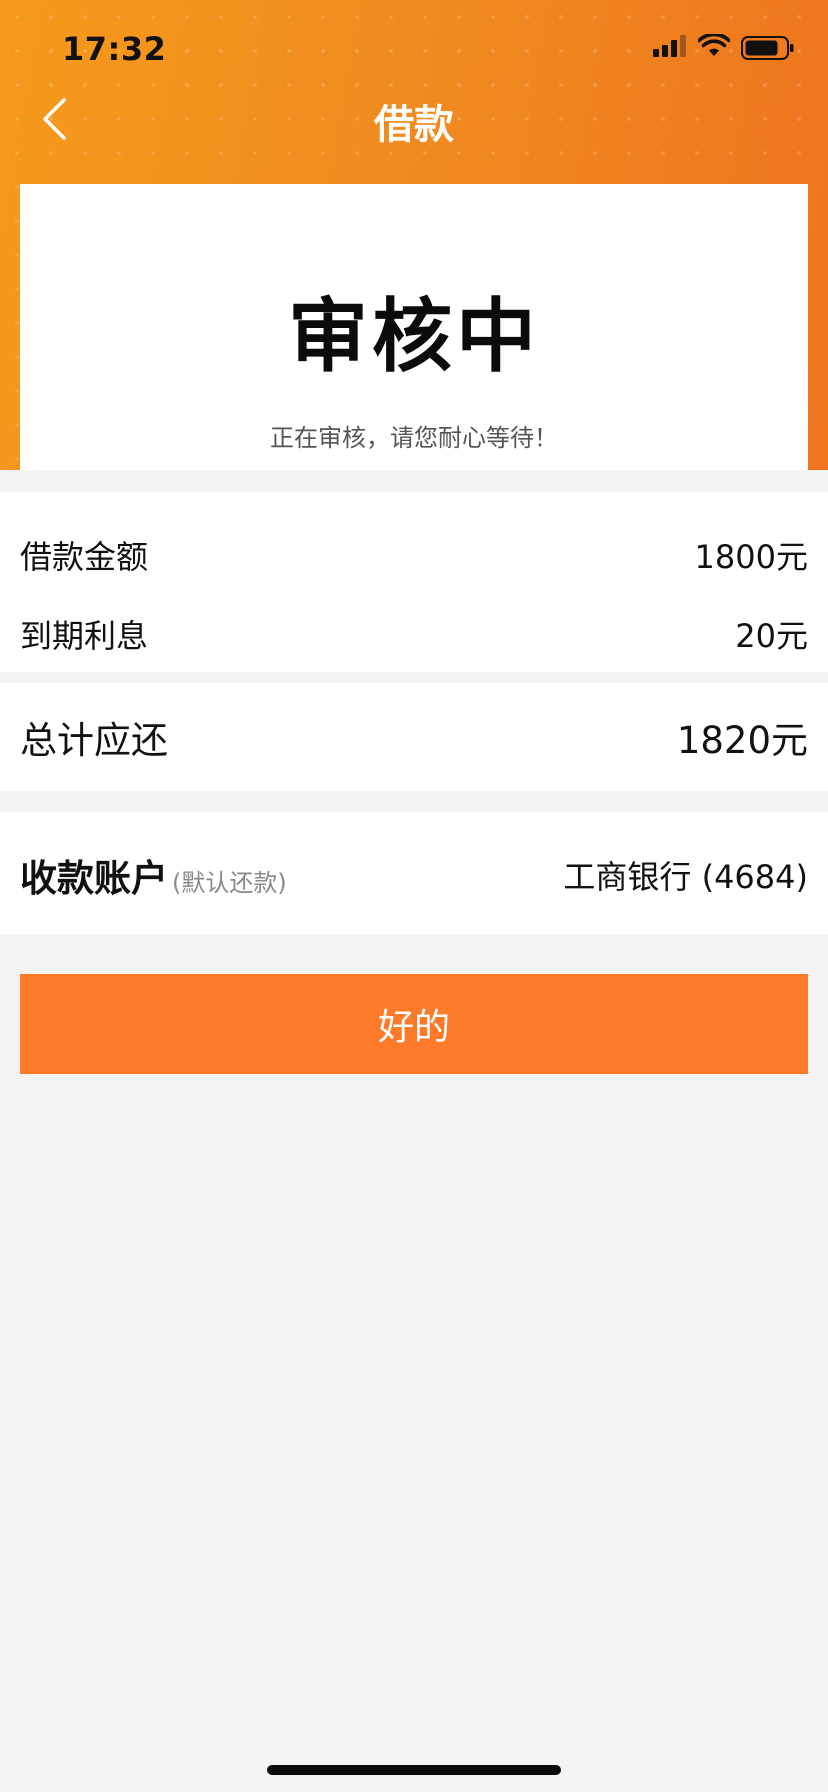 The width and height of the screenshot is (828, 1792). I want to click on account-row: 收款账户 (默认还款) 工商银行 (4684), so click(414, 875).